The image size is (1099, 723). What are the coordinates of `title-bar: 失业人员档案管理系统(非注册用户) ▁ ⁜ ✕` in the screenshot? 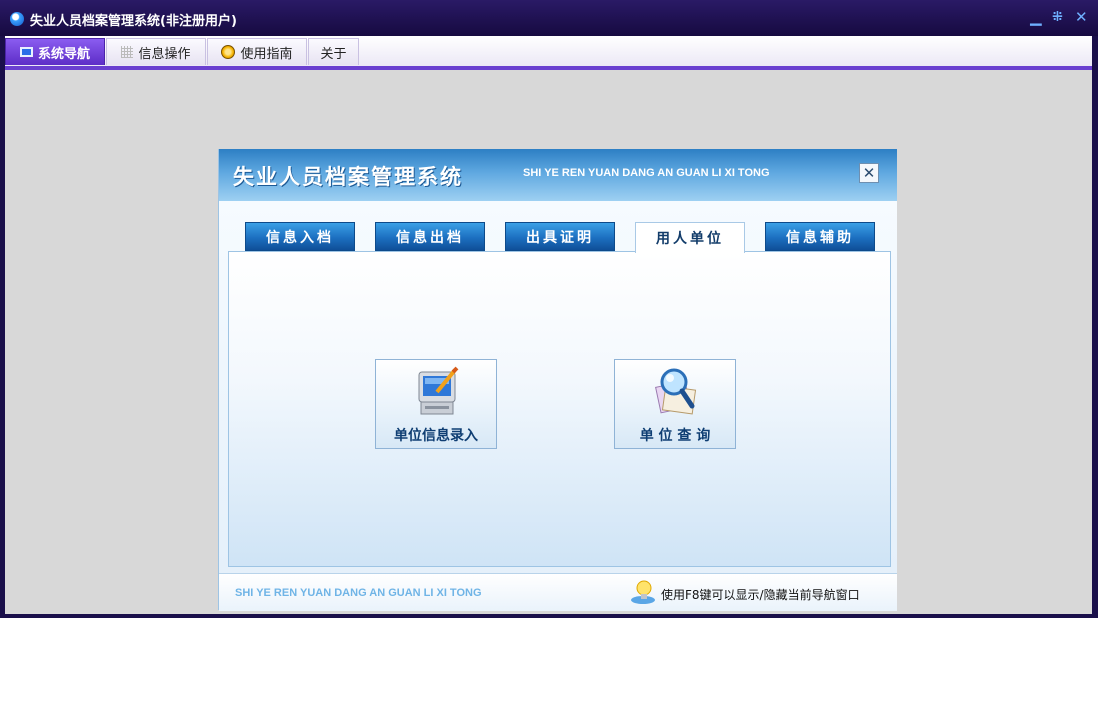 It's located at (549, 18).